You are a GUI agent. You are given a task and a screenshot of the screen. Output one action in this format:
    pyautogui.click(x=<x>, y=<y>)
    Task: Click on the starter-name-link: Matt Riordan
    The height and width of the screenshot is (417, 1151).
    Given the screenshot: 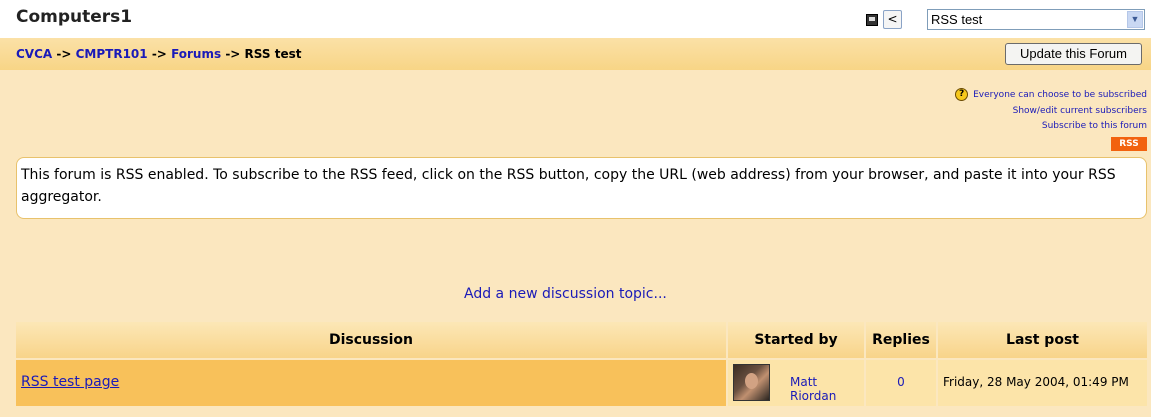 What is the action you would take?
    pyautogui.click(x=827, y=389)
    